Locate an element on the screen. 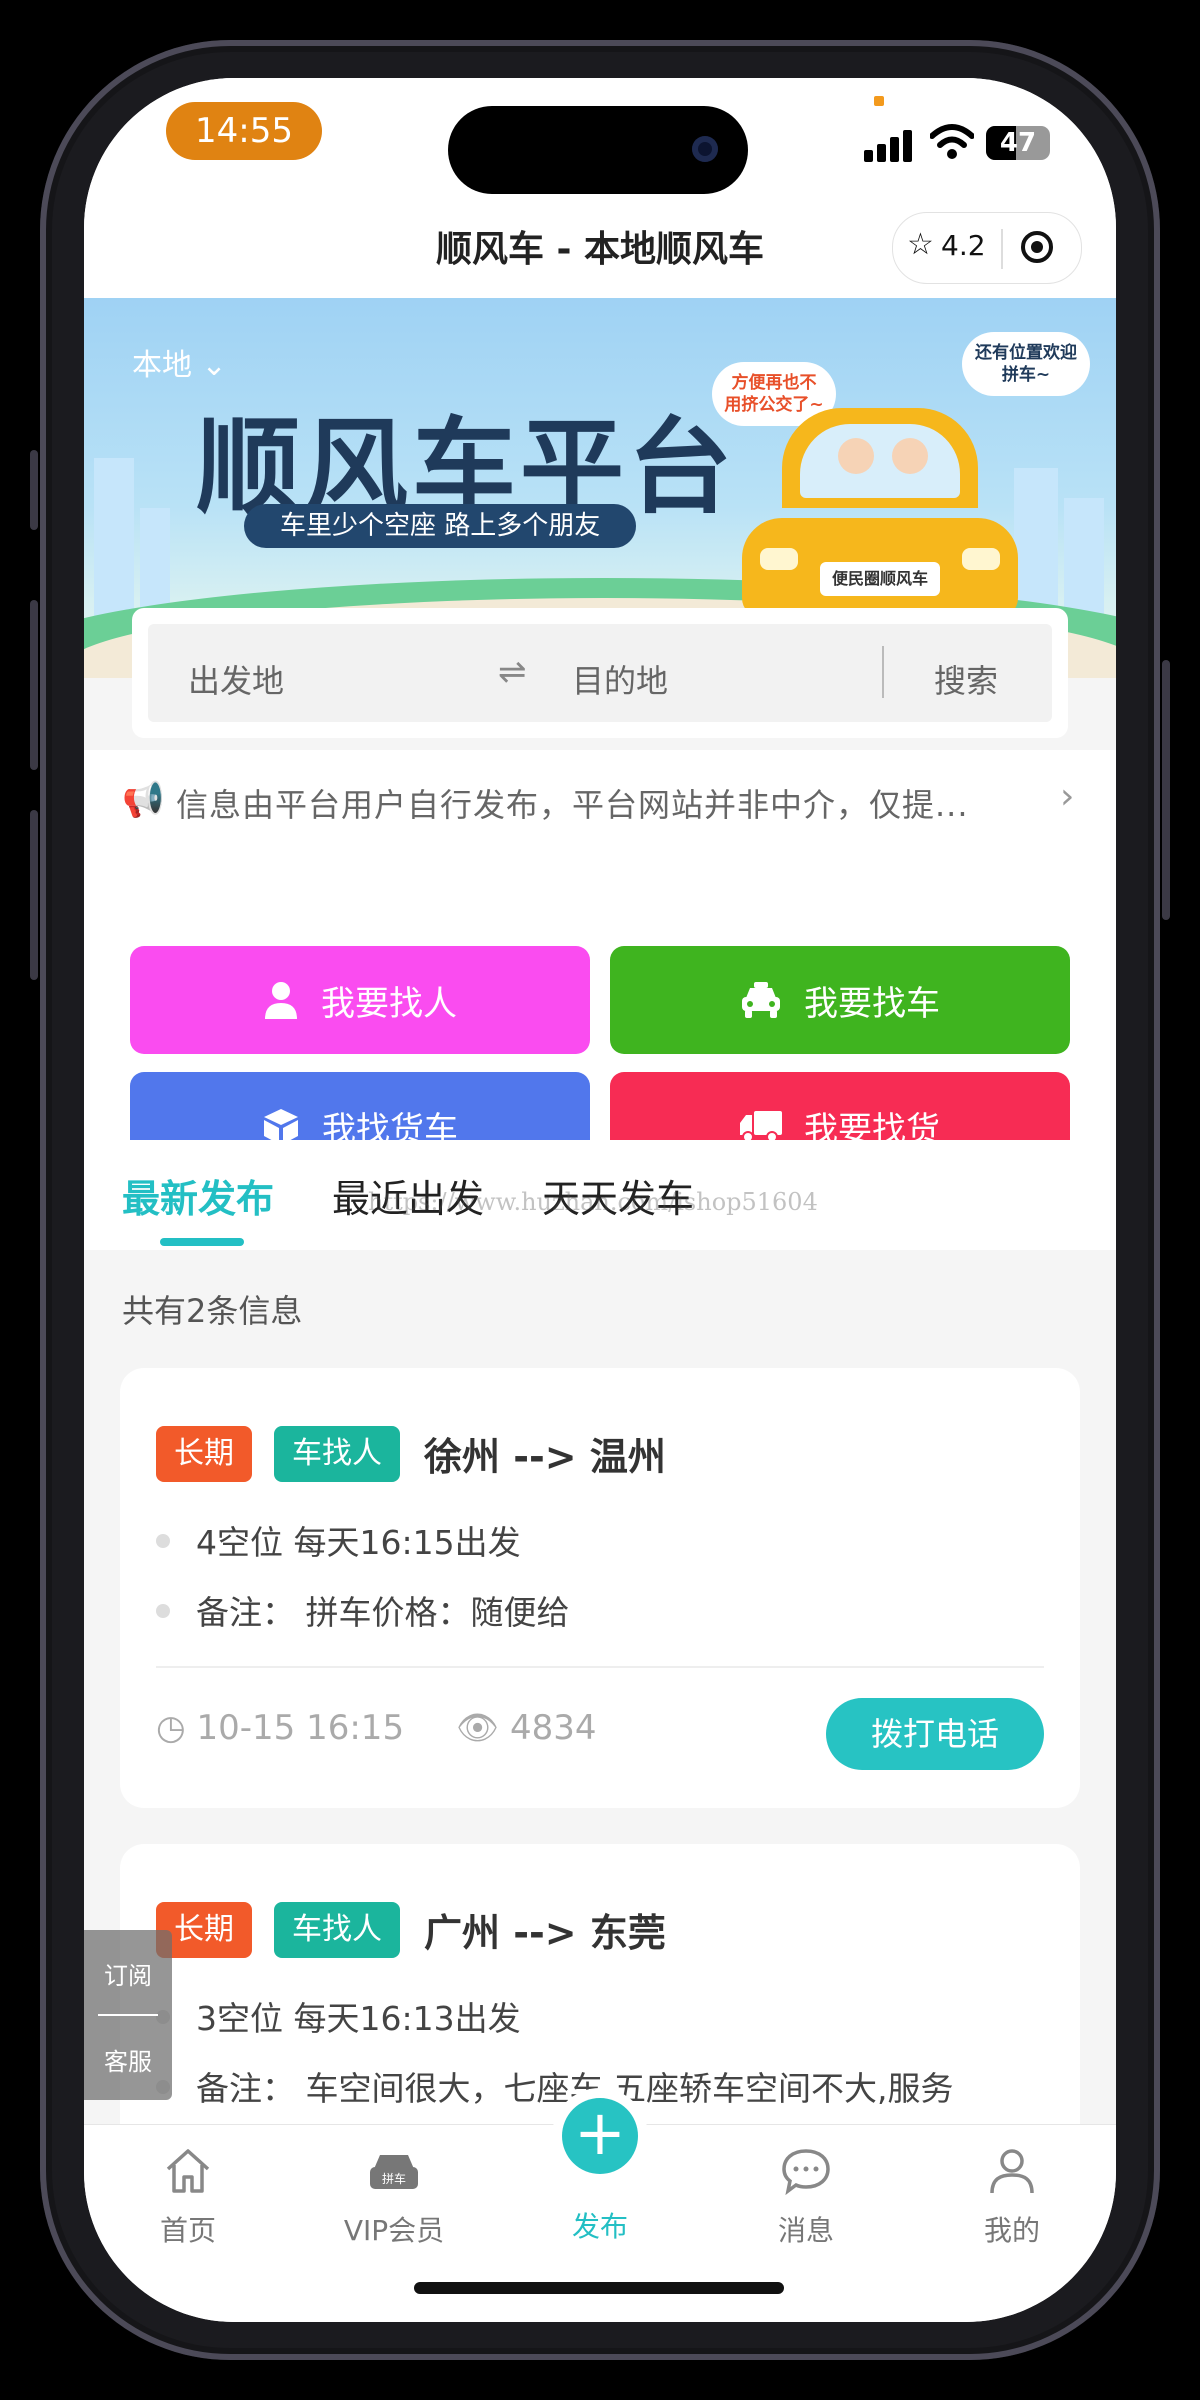 This screenshot has height=2400, width=1200. privacy-indicator is located at coordinates (879, 101).